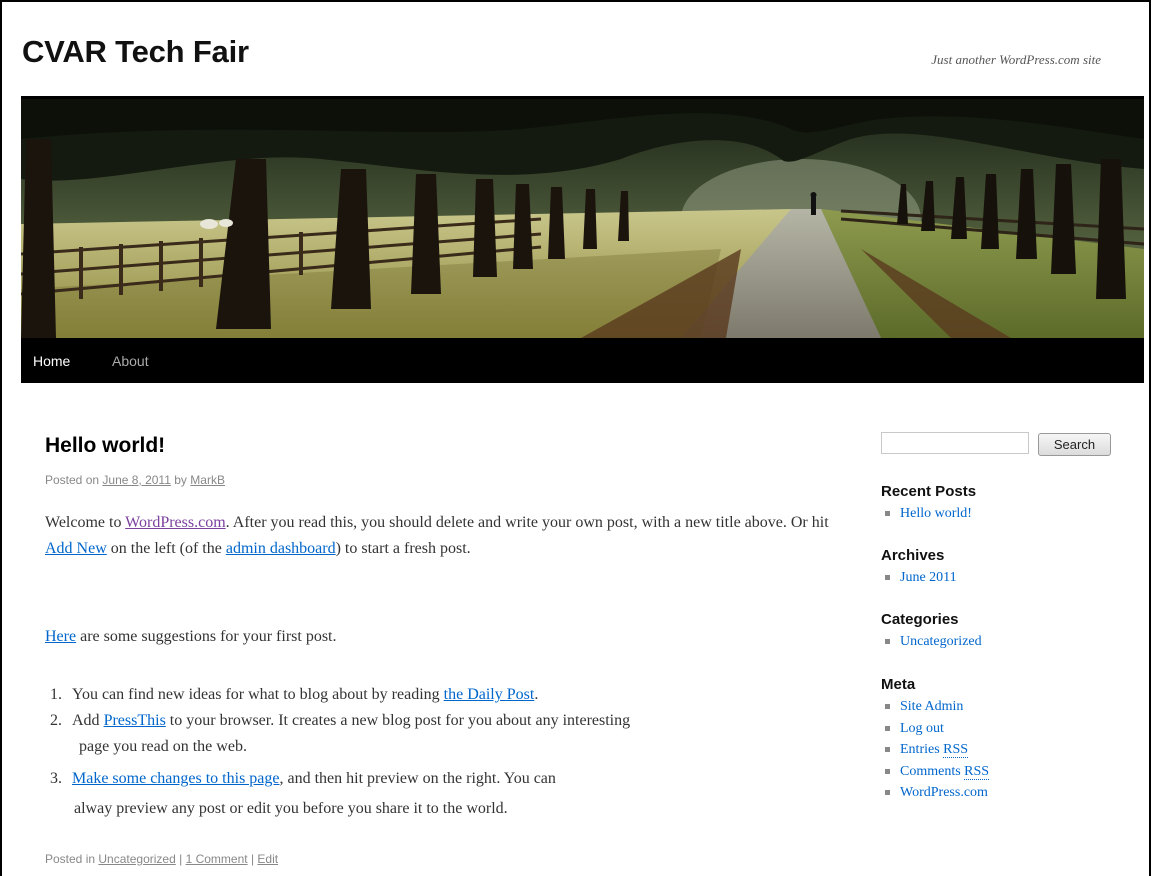 This screenshot has width=1153, height=876. Describe the element at coordinates (913, 555) in the screenshot. I see `archives-title: Archives` at that location.